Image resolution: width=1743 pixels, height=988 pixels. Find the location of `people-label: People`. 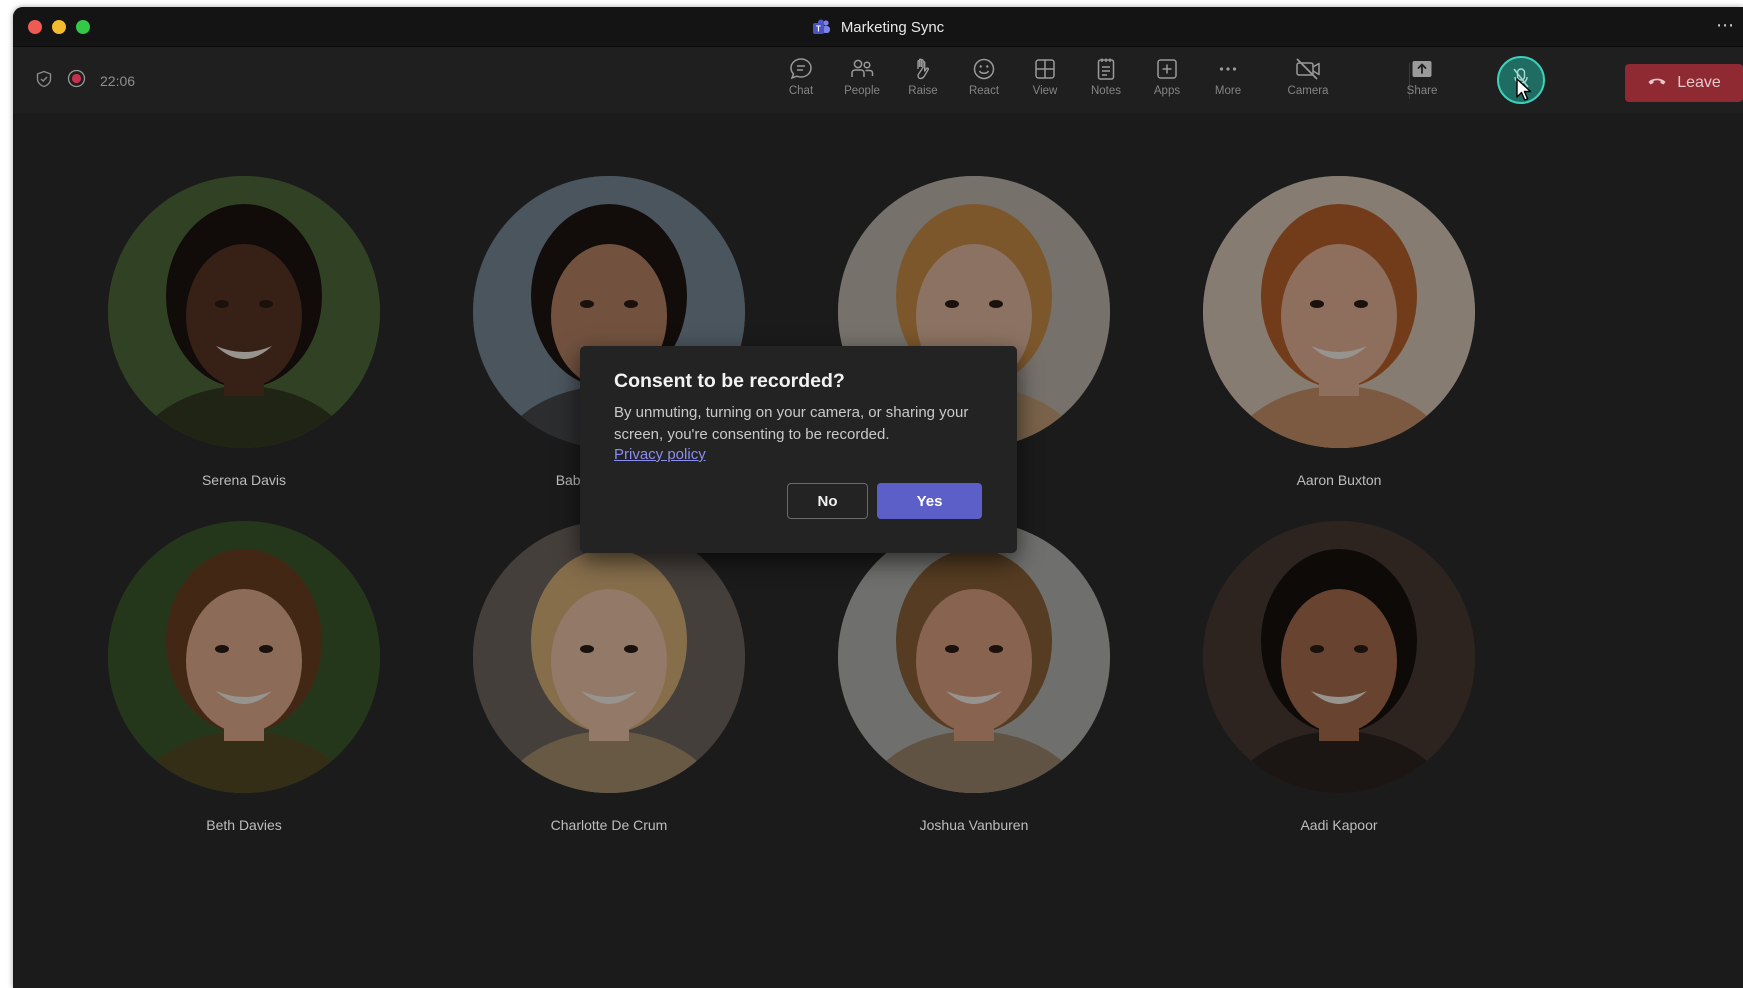

people-label: People is located at coordinates (862, 91).